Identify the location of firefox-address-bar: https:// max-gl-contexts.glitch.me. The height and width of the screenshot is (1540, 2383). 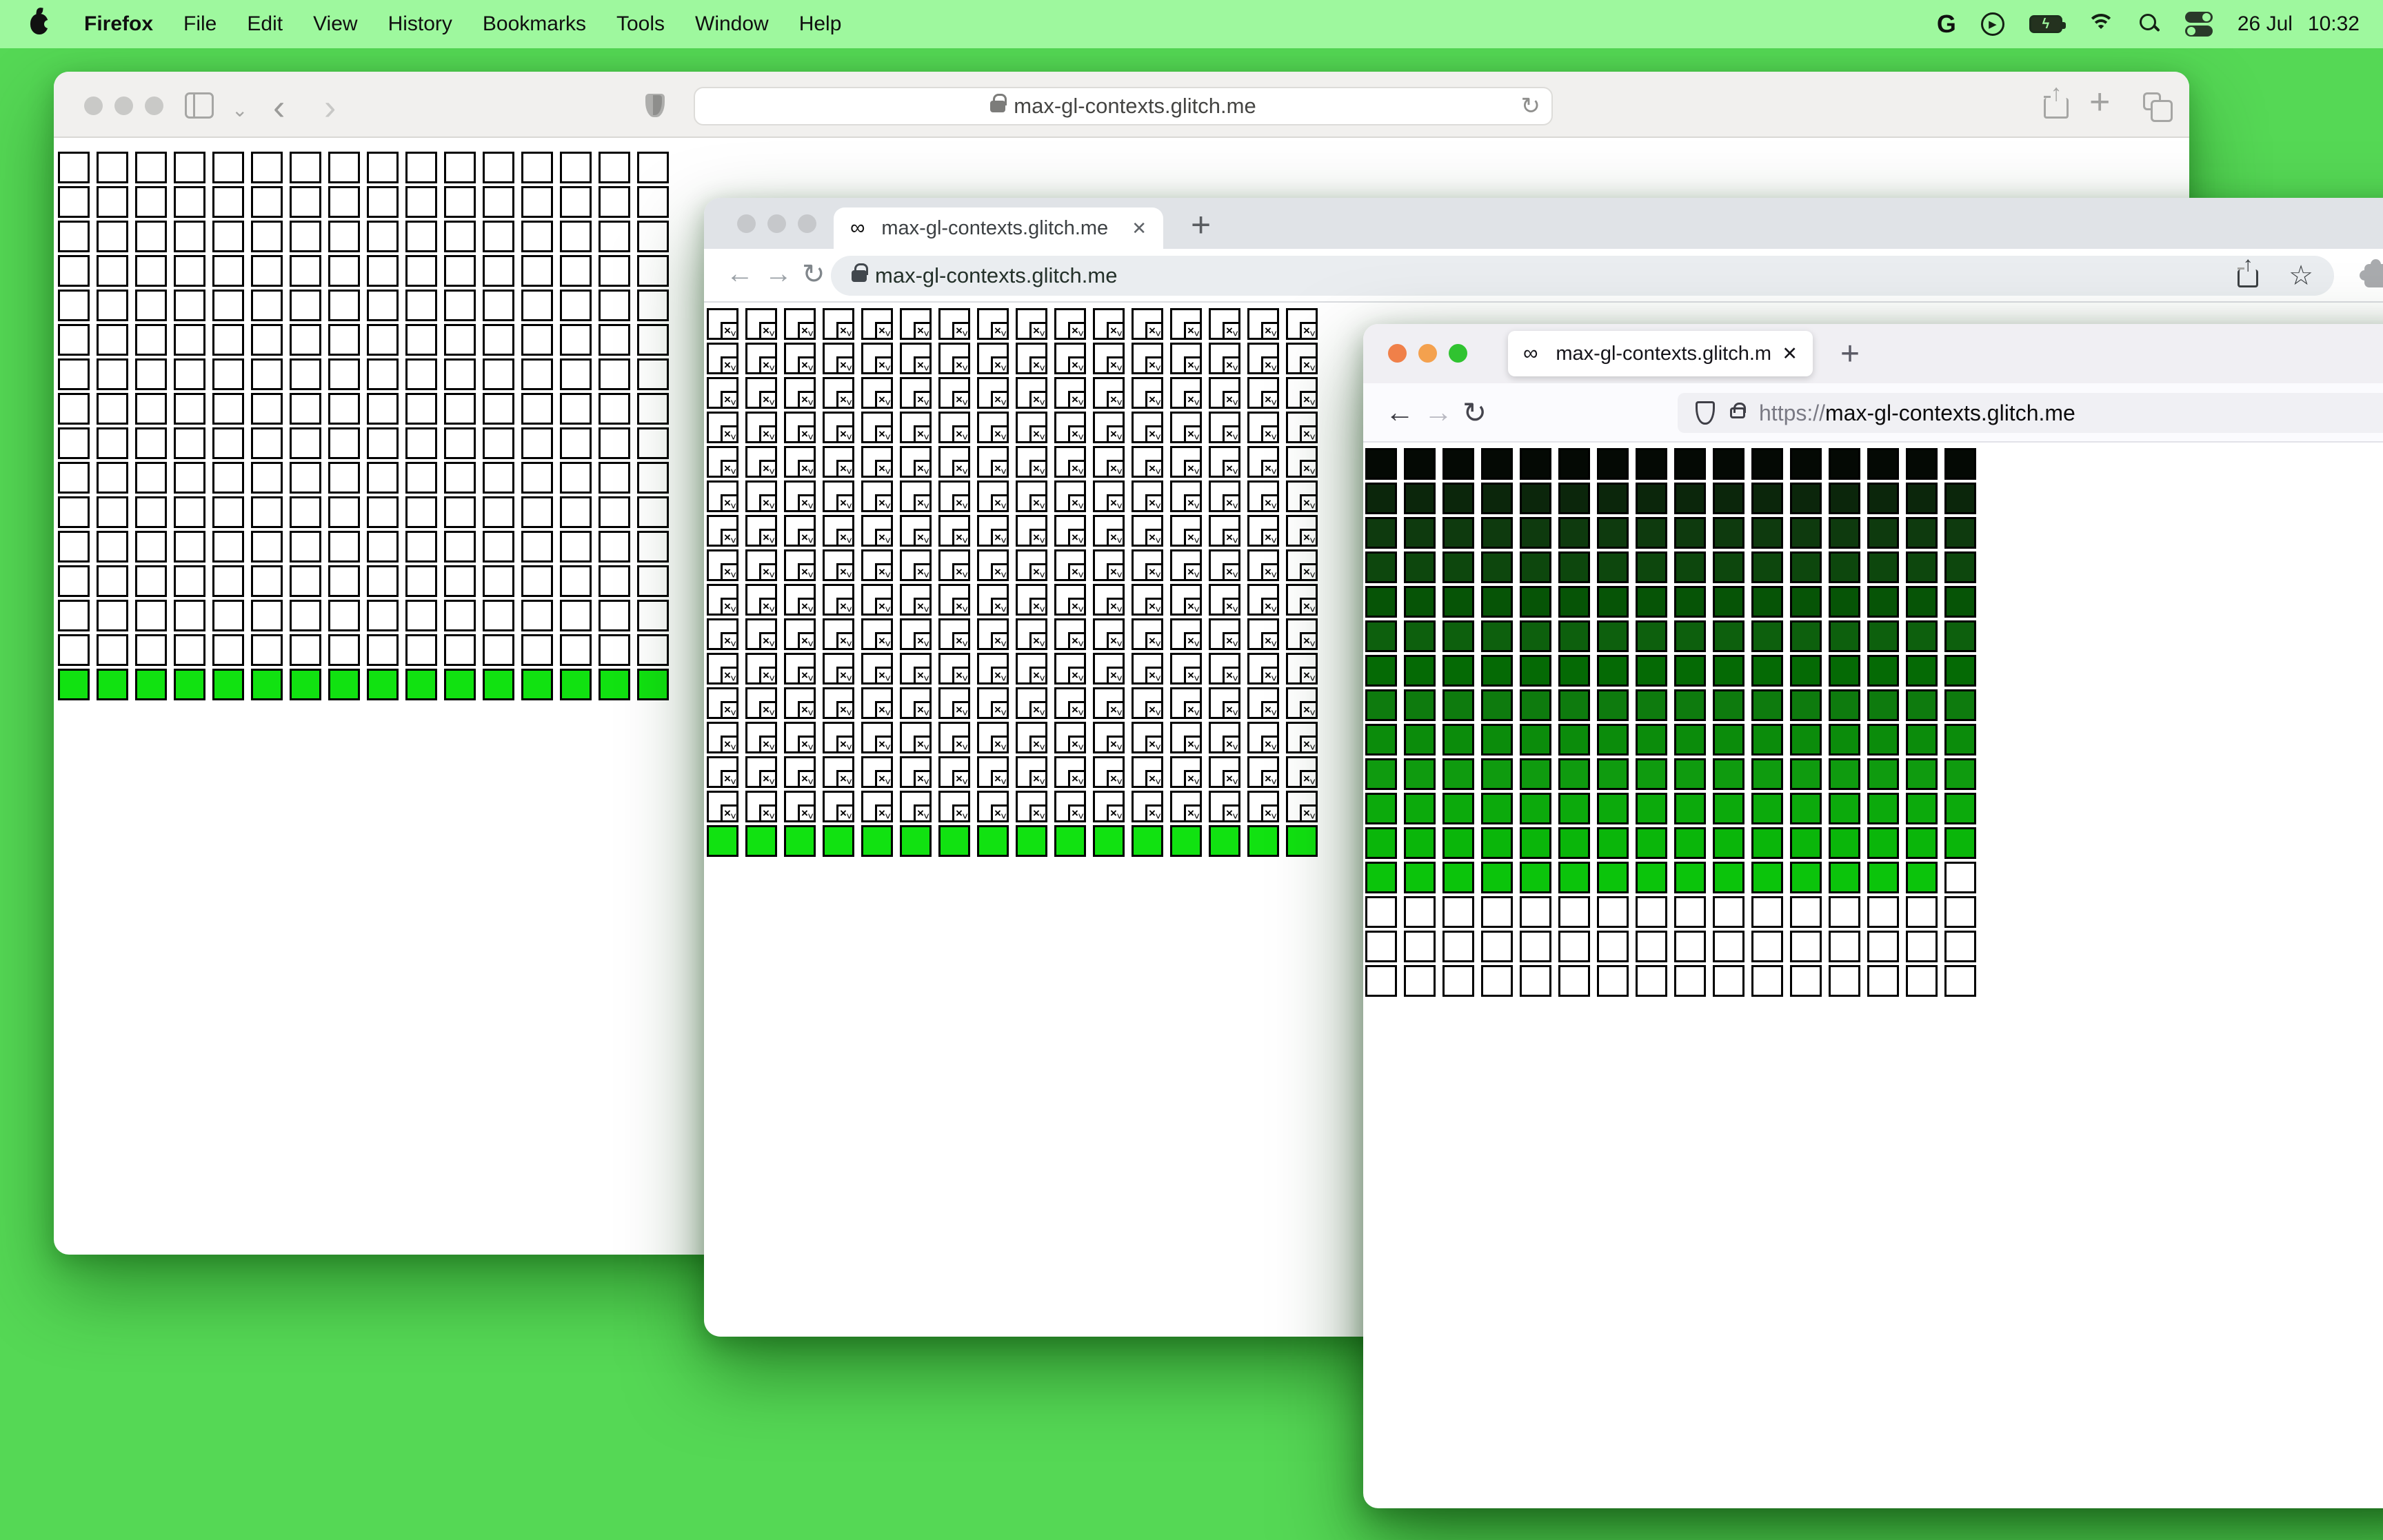
(2030, 413).